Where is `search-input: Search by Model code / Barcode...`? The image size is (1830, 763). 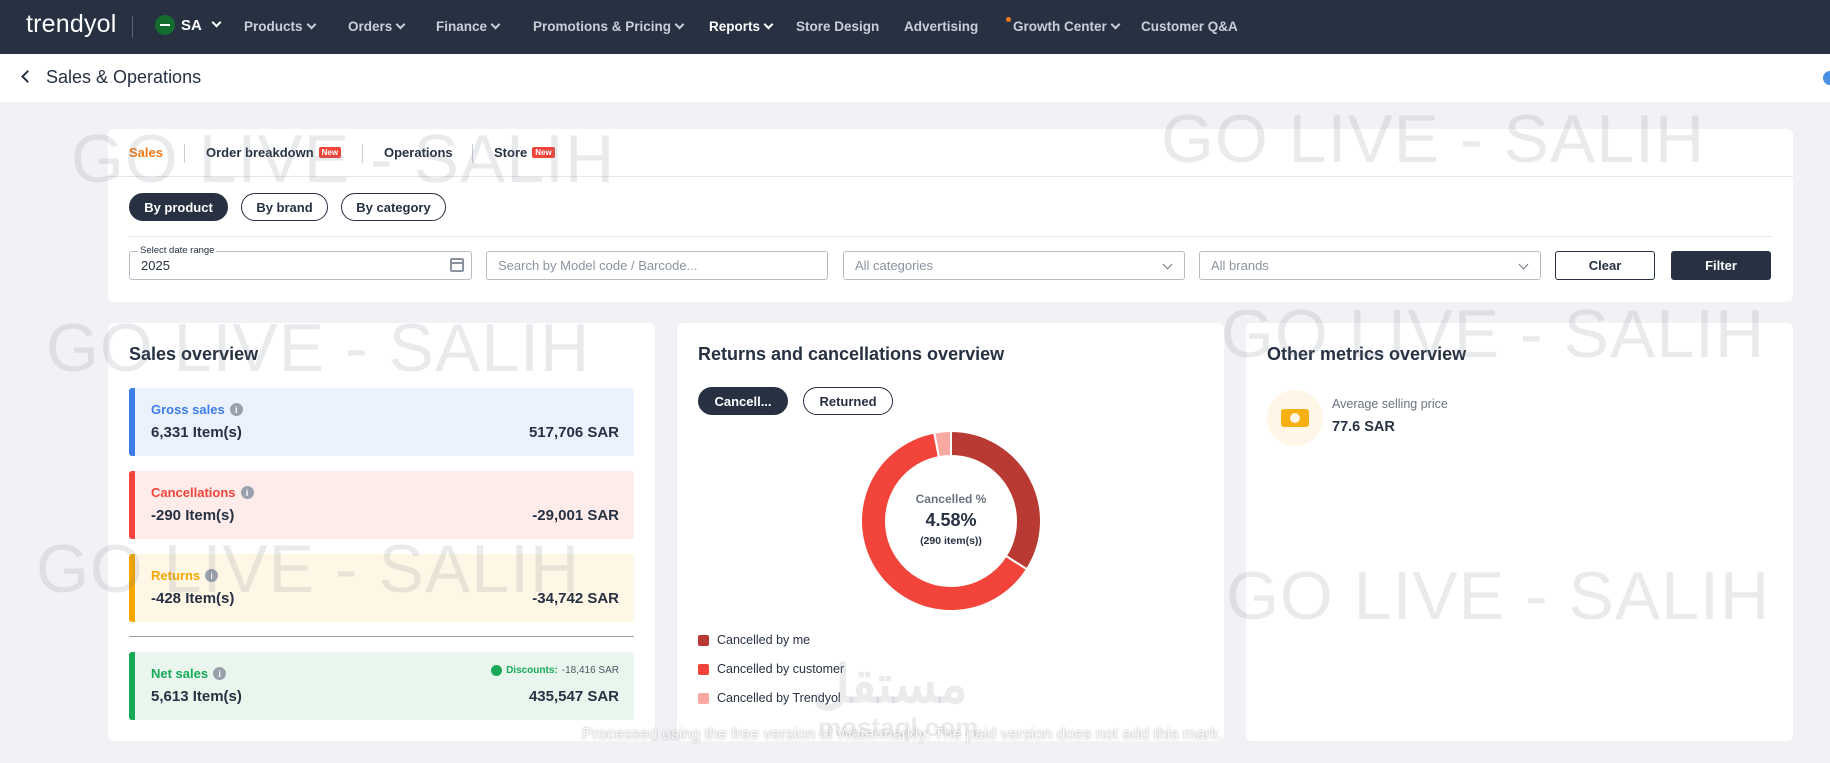 search-input: Search by Model code / Barcode... is located at coordinates (657, 265).